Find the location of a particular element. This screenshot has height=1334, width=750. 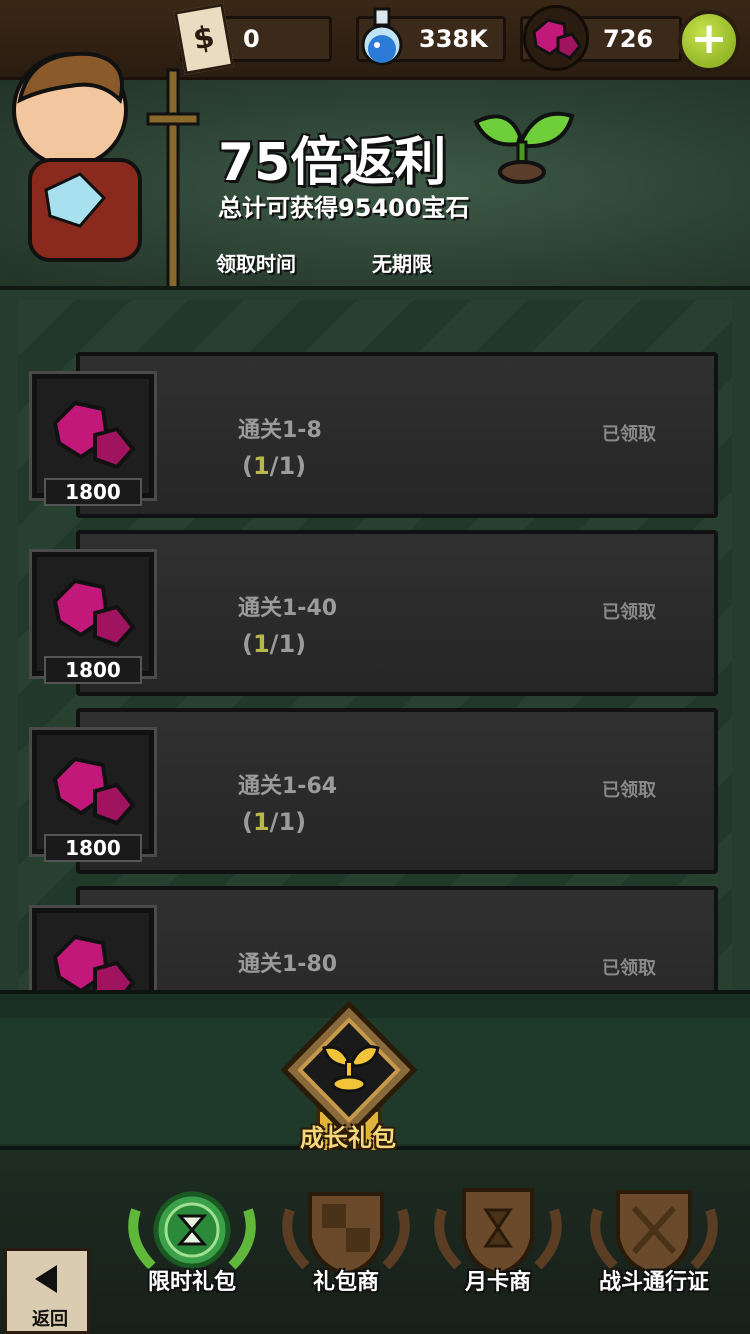

total-reward-text: 总计可获得95400宝石 is located at coordinates (344, 208).